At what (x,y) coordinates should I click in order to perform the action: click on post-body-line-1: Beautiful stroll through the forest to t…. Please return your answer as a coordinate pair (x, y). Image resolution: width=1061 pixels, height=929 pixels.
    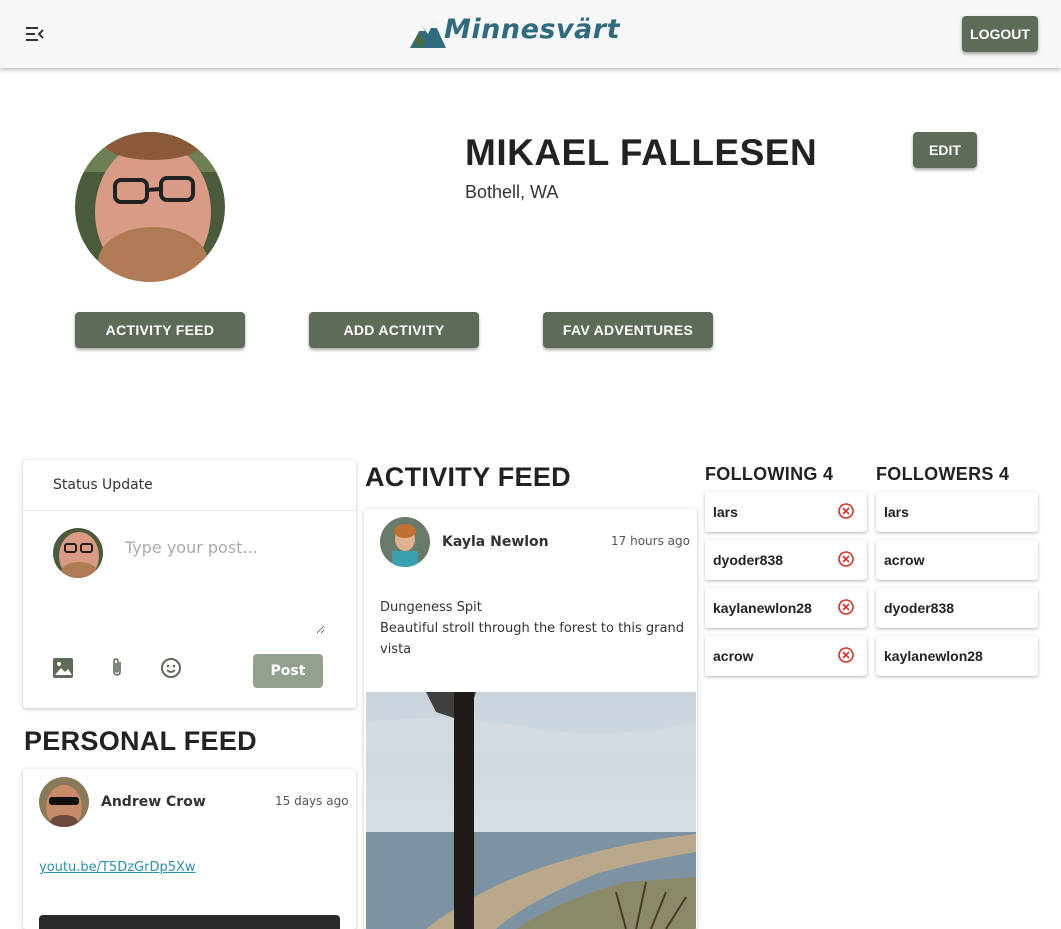
    Looking at the image, I should click on (532, 628).